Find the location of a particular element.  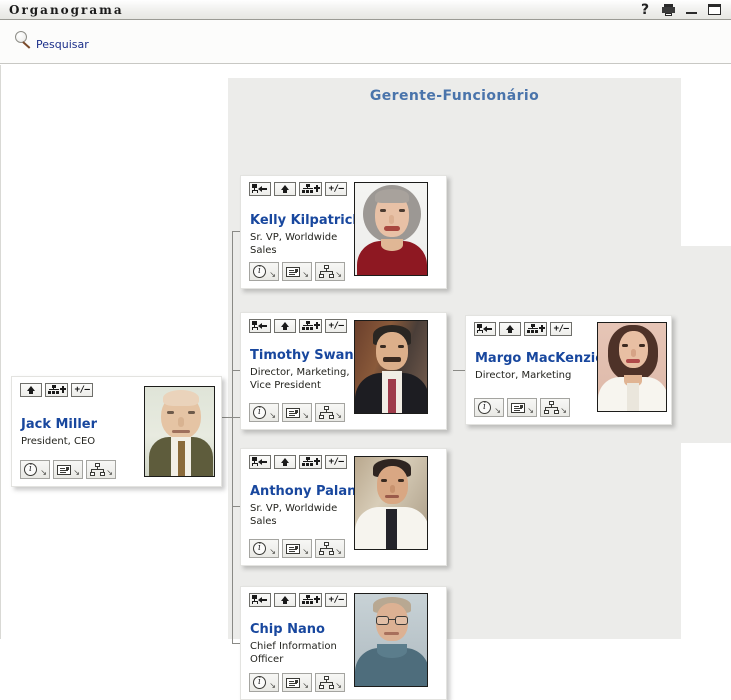

up-arrow-icon is located at coordinates (285, 462).